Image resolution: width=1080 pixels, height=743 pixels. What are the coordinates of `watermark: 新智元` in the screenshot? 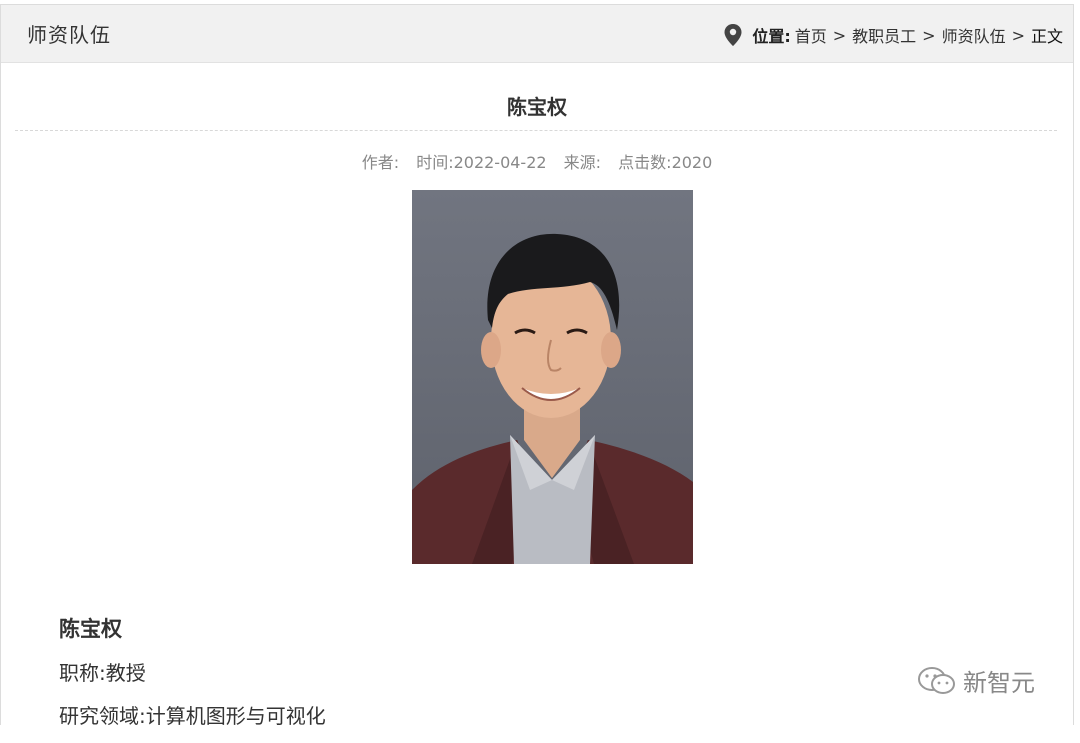 It's located at (976, 680).